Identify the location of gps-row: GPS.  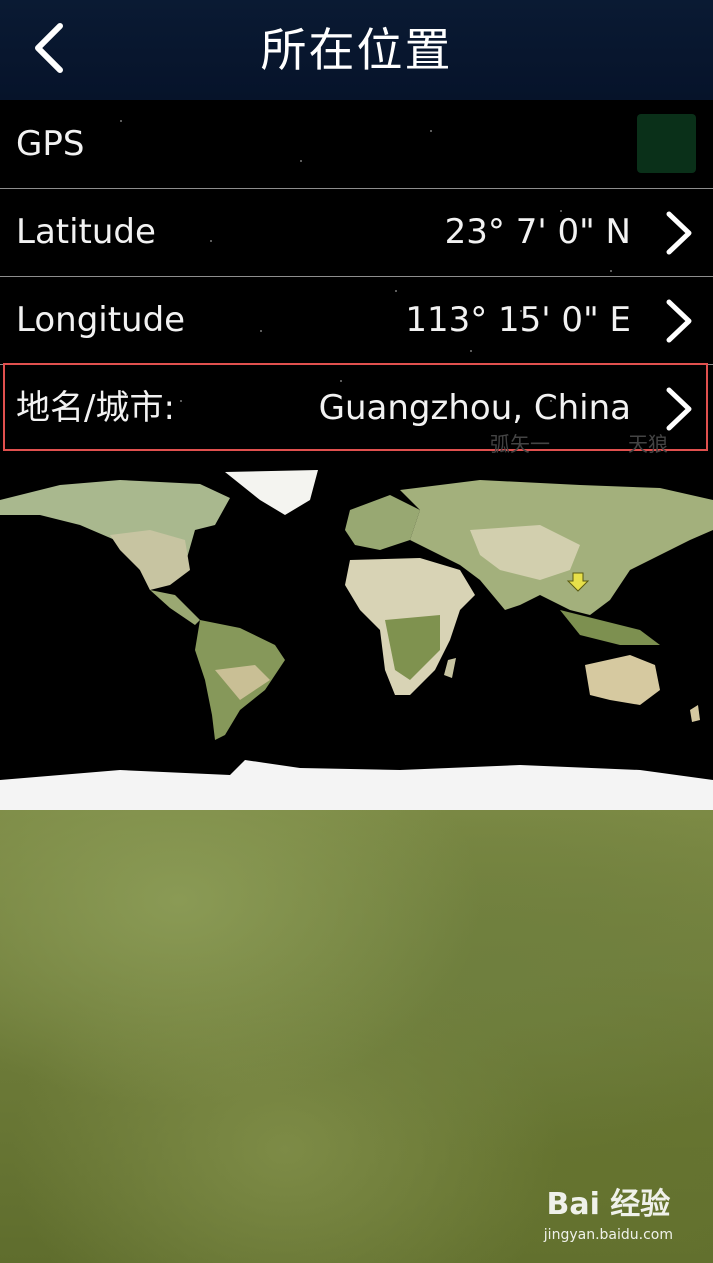
(356, 144).